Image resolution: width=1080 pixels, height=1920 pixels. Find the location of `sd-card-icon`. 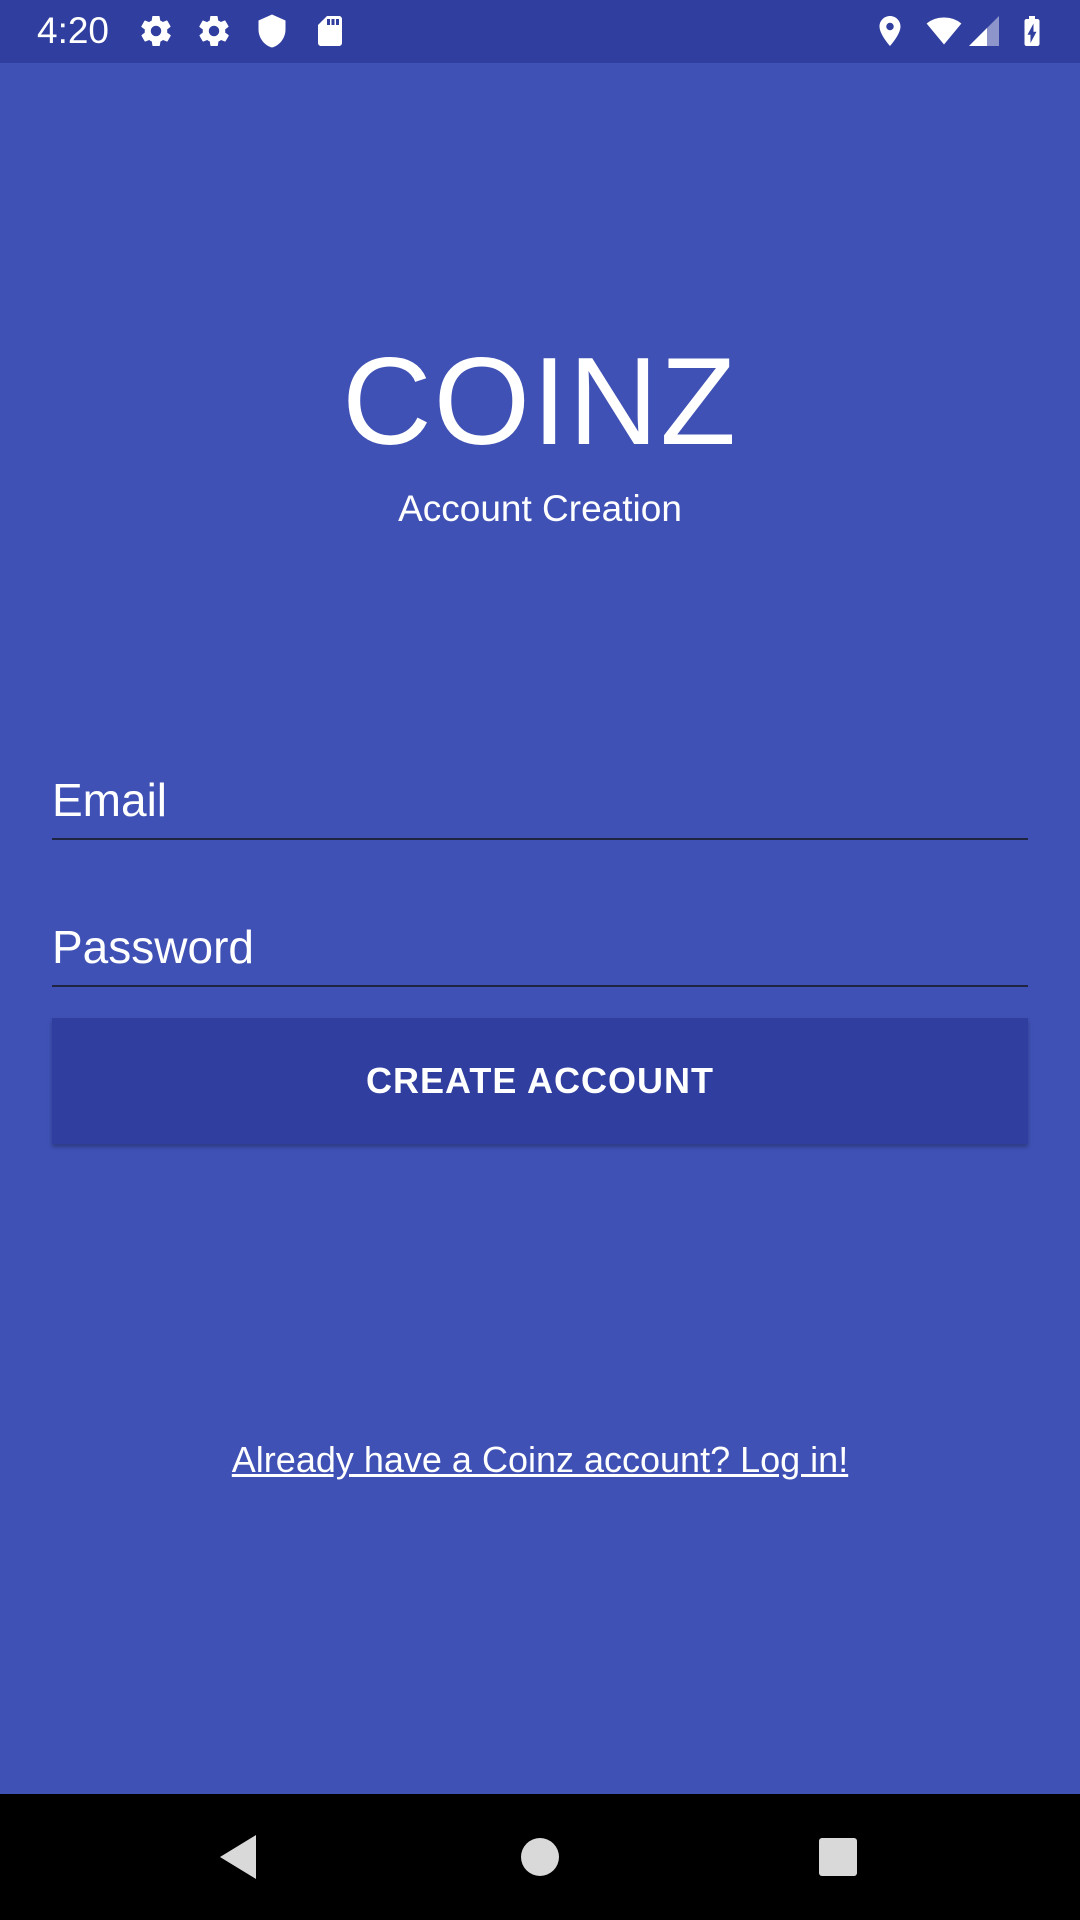

sd-card-icon is located at coordinates (330, 31).